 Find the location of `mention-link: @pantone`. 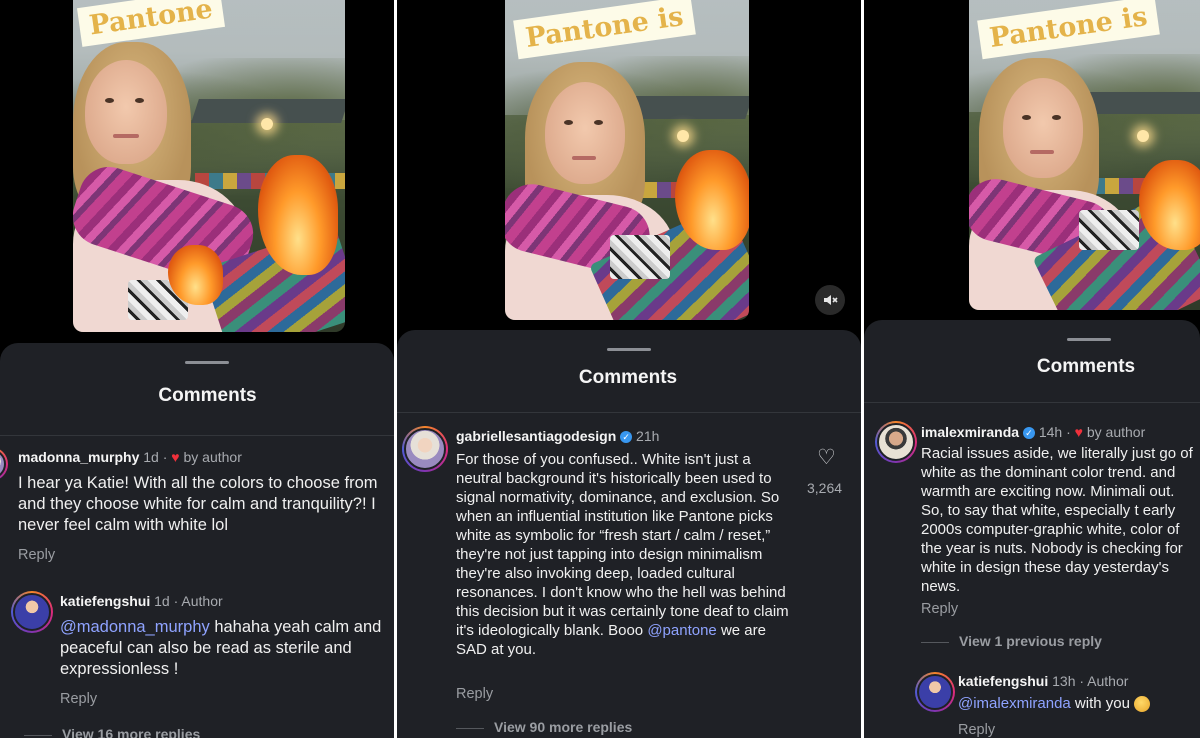

mention-link: @pantone is located at coordinates (681, 630).